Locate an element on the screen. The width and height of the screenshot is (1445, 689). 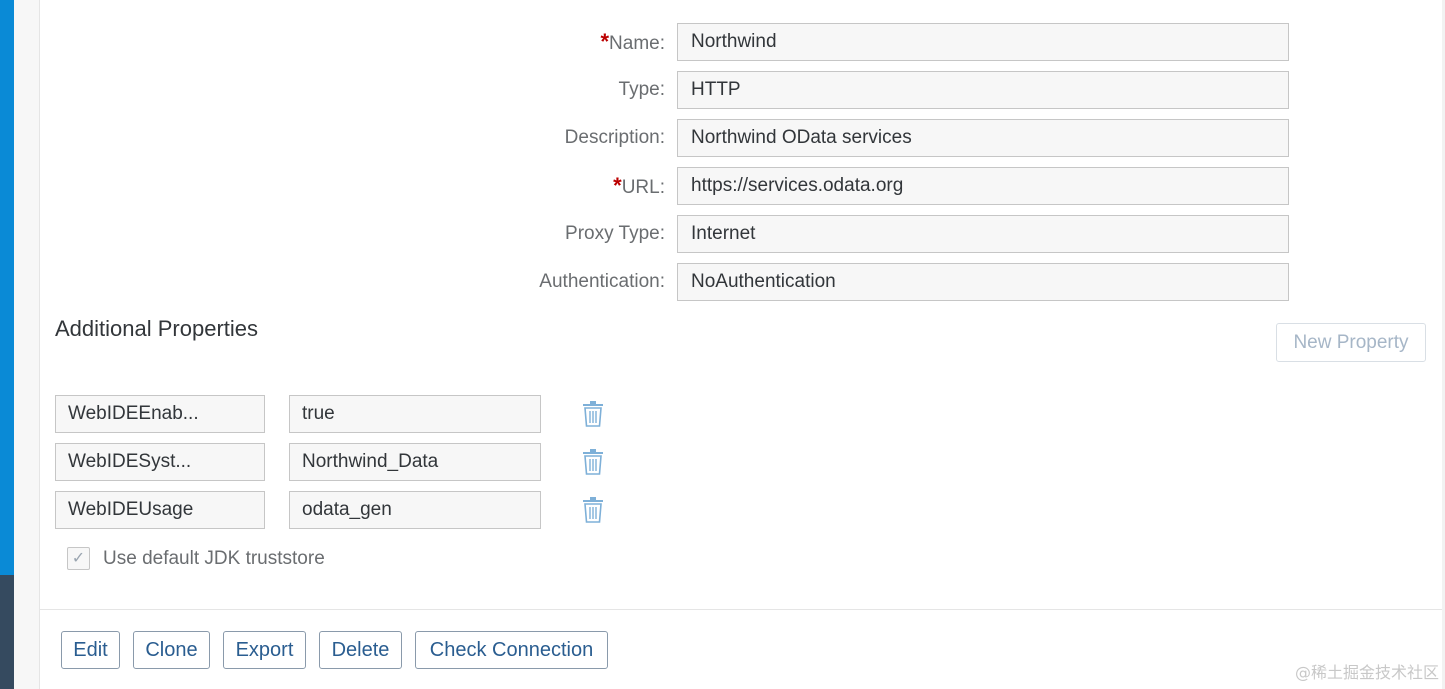
property-value-field: Northwind_Data is located at coordinates (415, 462).